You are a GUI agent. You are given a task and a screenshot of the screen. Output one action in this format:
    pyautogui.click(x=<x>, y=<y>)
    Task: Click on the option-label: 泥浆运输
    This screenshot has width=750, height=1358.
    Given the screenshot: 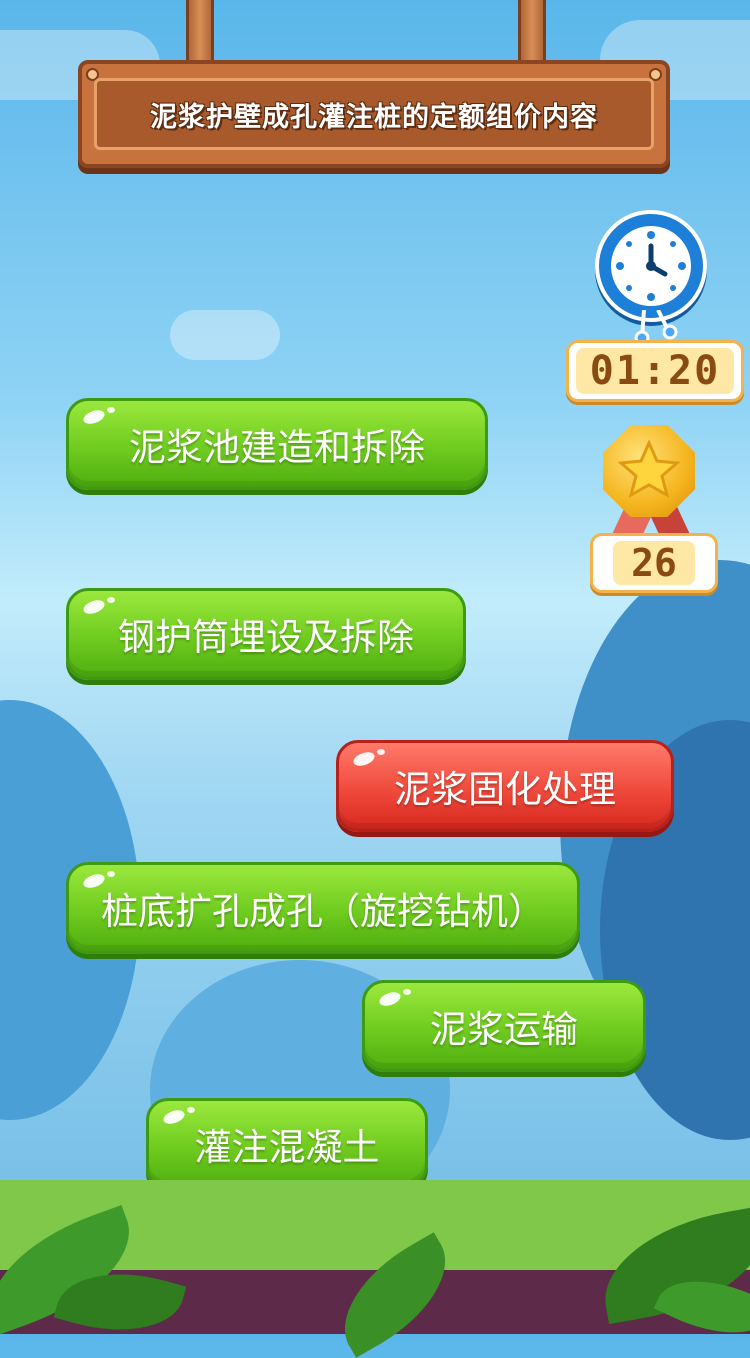 What is the action you would take?
    pyautogui.click(x=504, y=1029)
    